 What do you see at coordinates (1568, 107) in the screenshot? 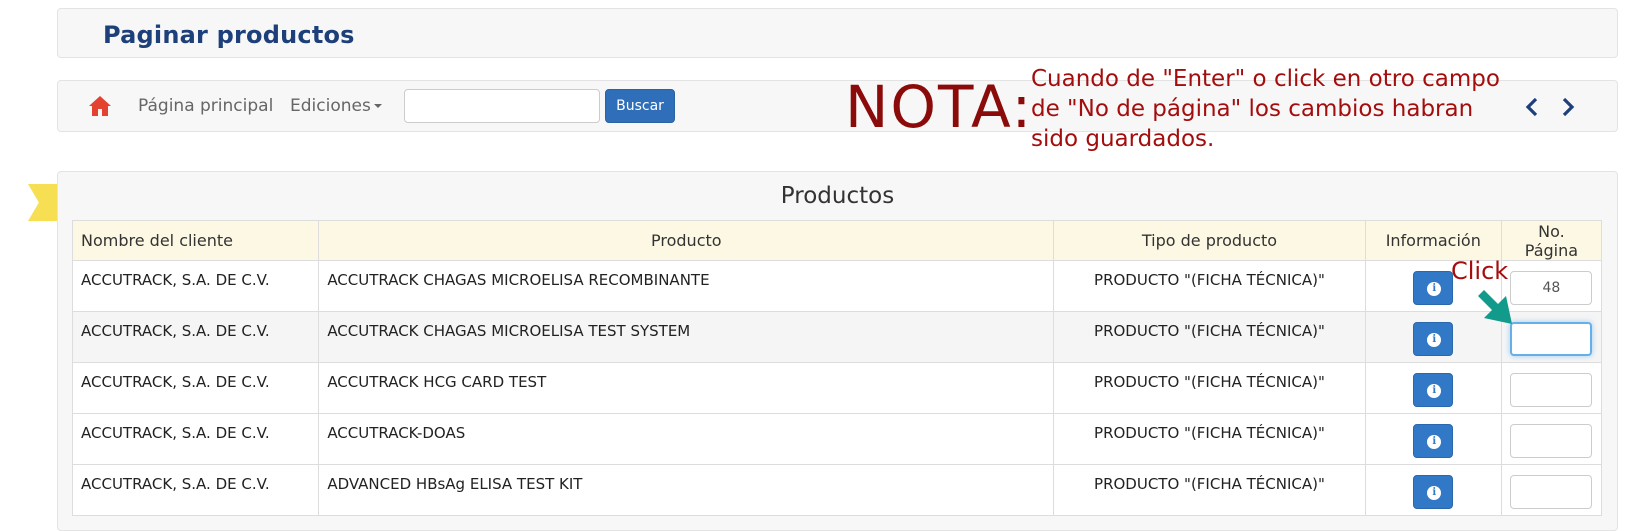
I see `chevron-right-icon` at bounding box center [1568, 107].